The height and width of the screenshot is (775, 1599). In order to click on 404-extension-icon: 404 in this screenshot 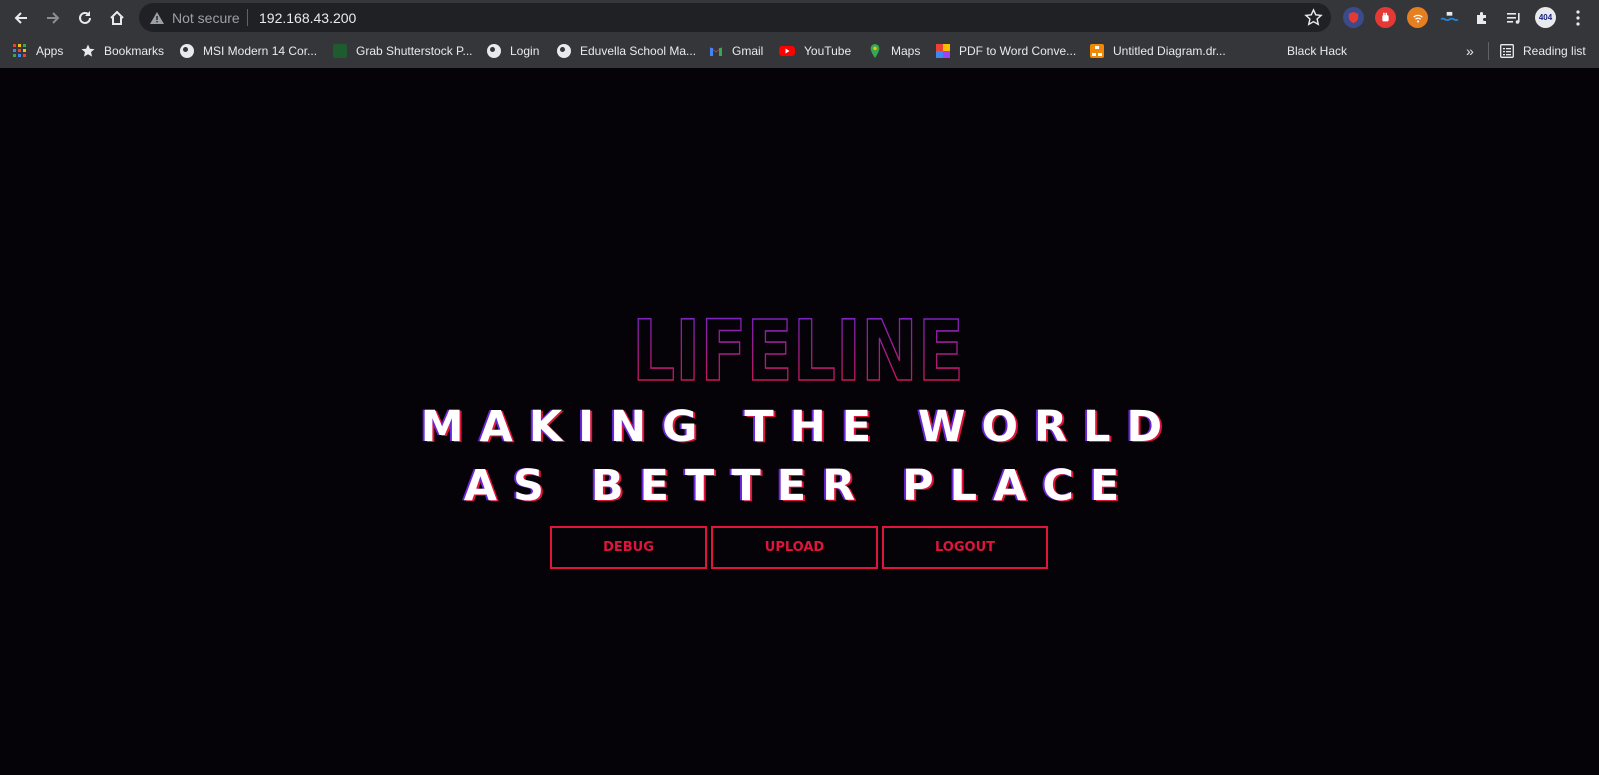, I will do `click(1545, 17)`.